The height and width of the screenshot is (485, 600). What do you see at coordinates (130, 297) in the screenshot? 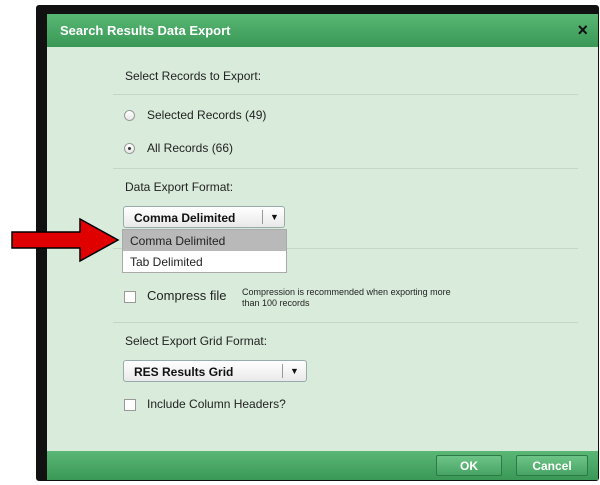
I see `compress-checkbox` at bounding box center [130, 297].